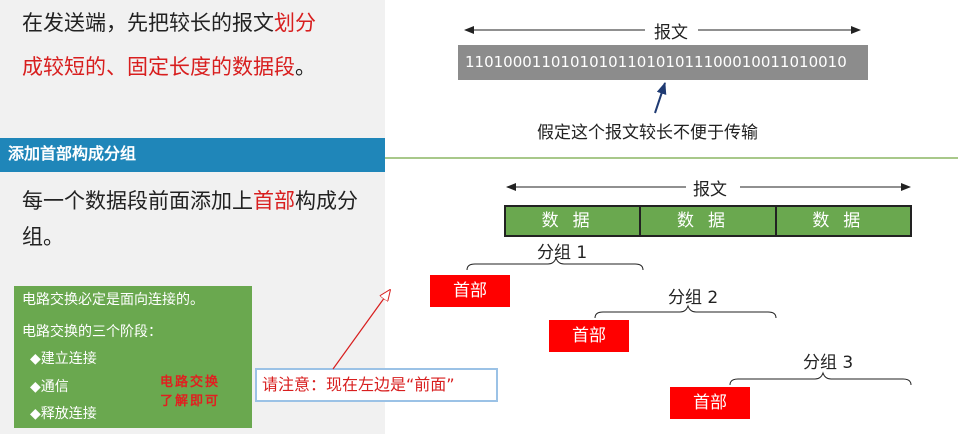 The width and height of the screenshot is (958, 434). What do you see at coordinates (361, 330) in the screenshot?
I see `callout-pointer` at bounding box center [361, 330].